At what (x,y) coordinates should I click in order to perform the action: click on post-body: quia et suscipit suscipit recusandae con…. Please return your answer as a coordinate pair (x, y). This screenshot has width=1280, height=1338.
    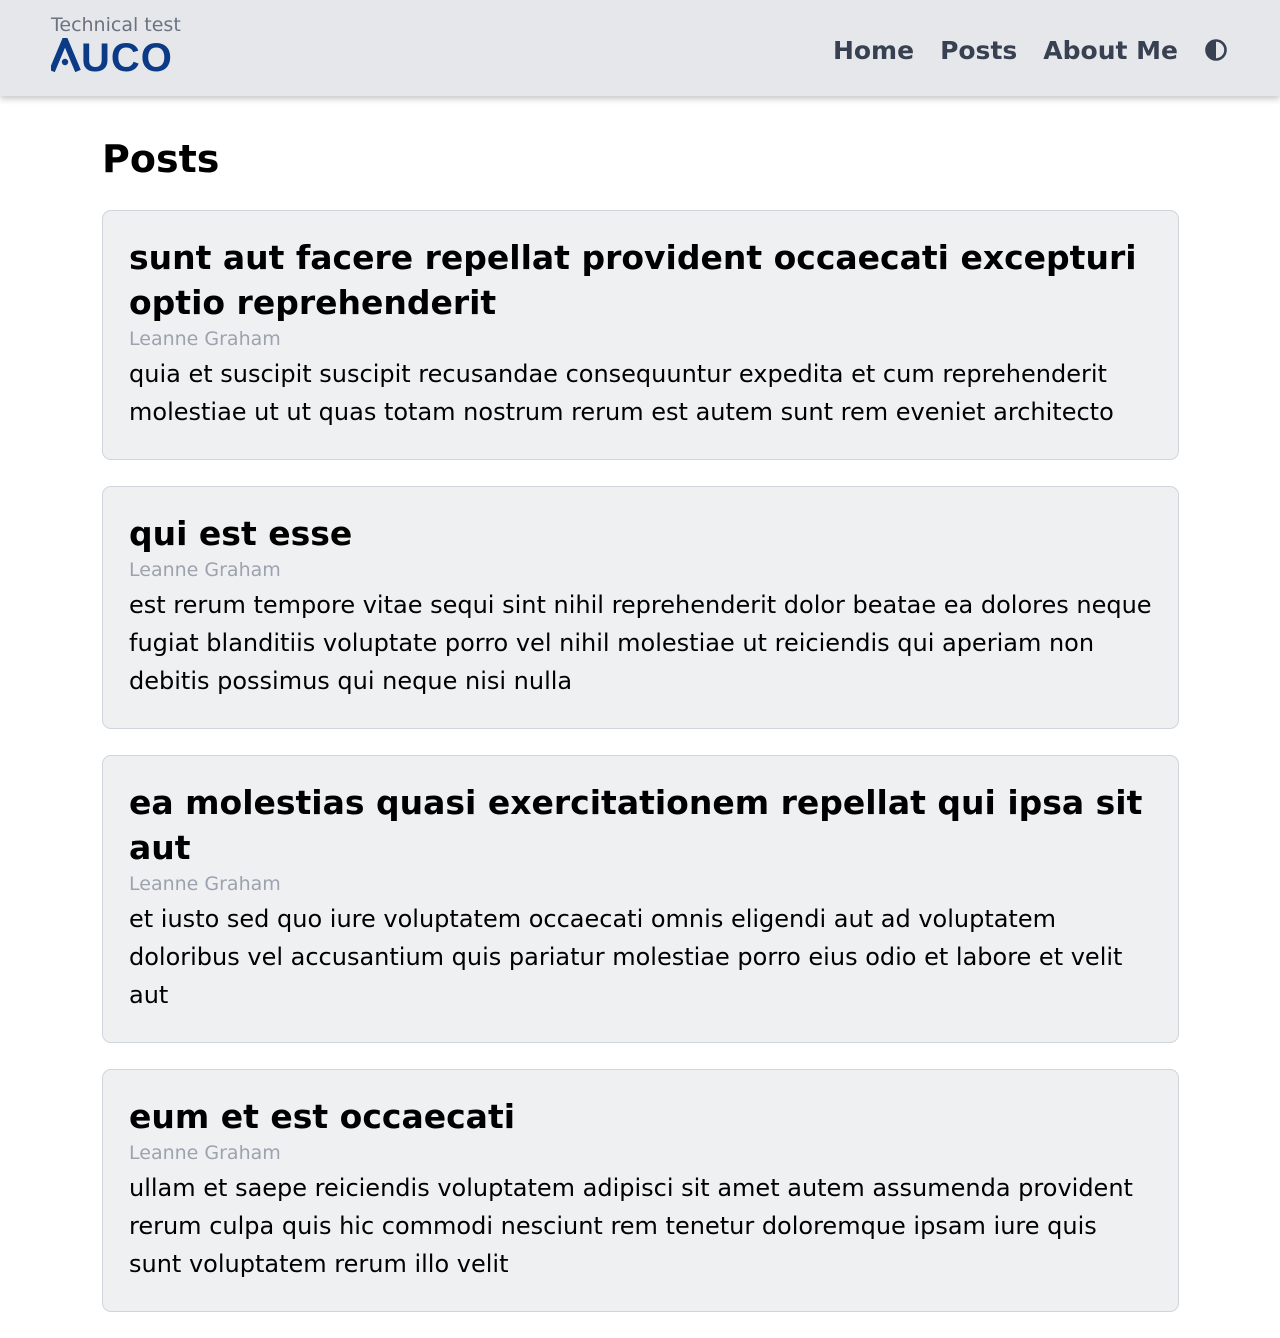
    Looking at the image, I should click on (621, 393).